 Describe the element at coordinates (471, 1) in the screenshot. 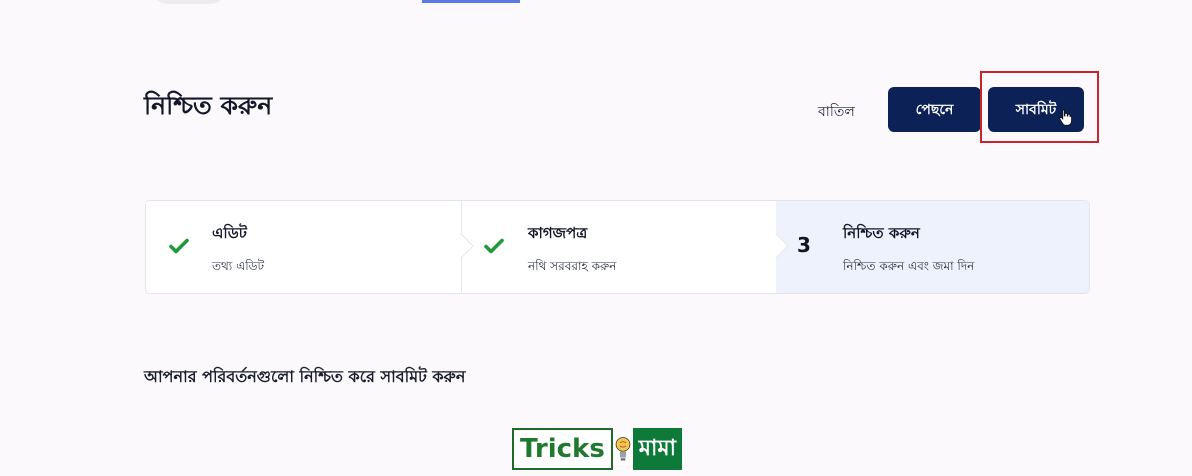

I see `top-link-underline` at that location.